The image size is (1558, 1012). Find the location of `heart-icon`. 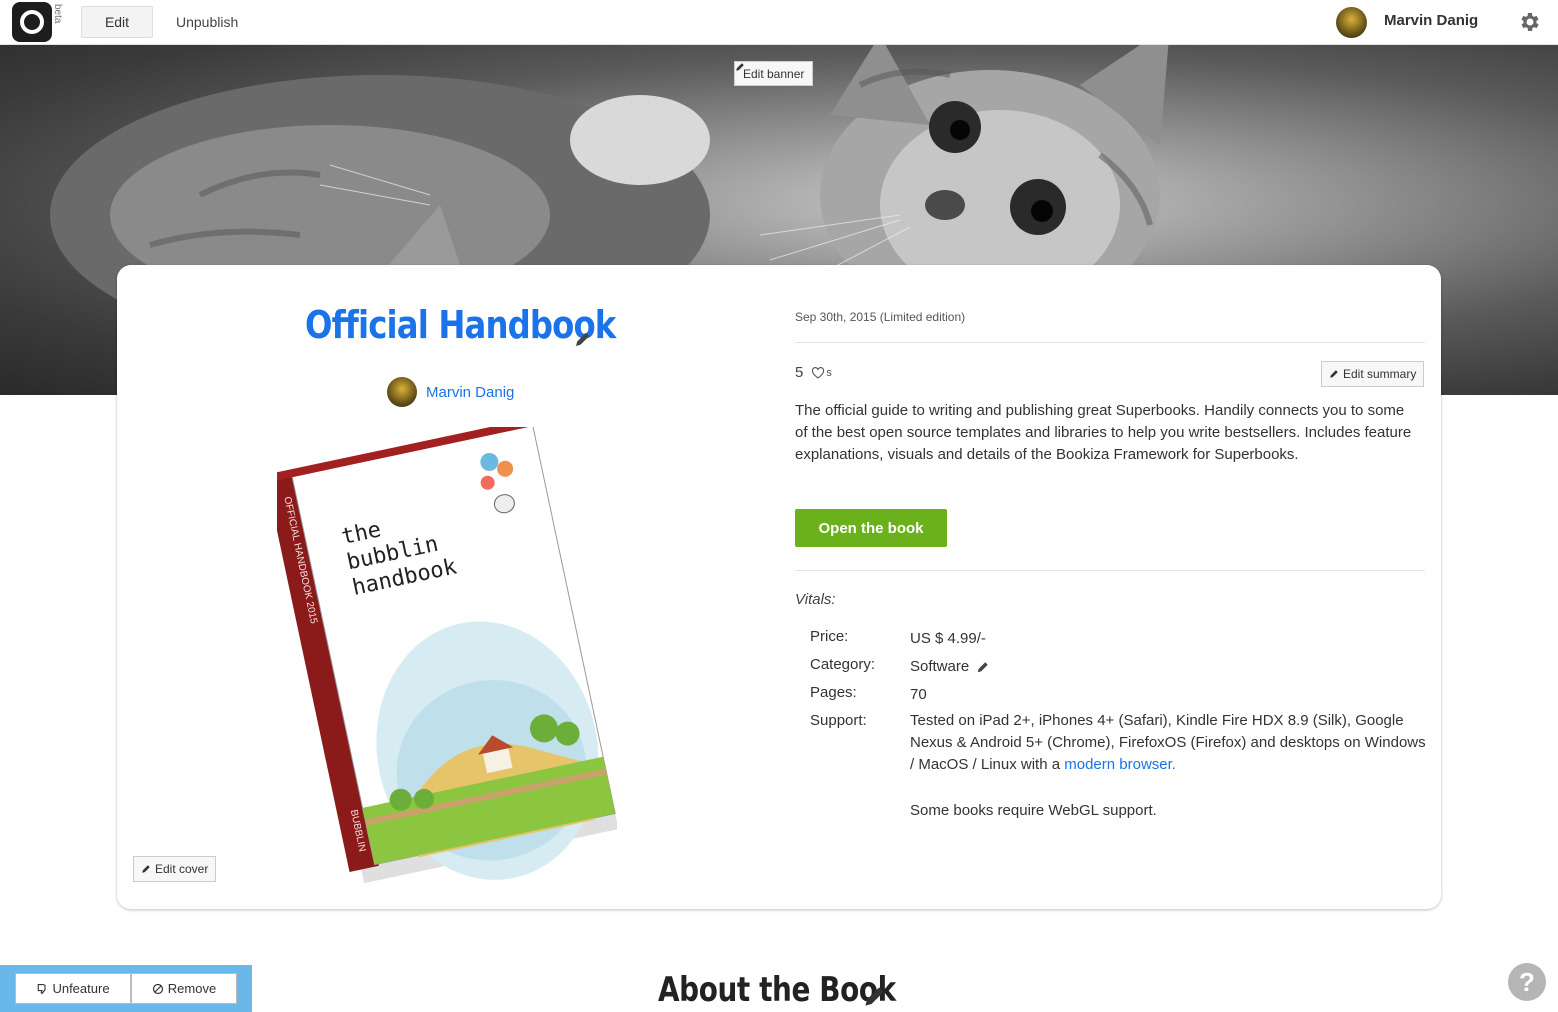

heart-icon is located at coordinates (818, 372).